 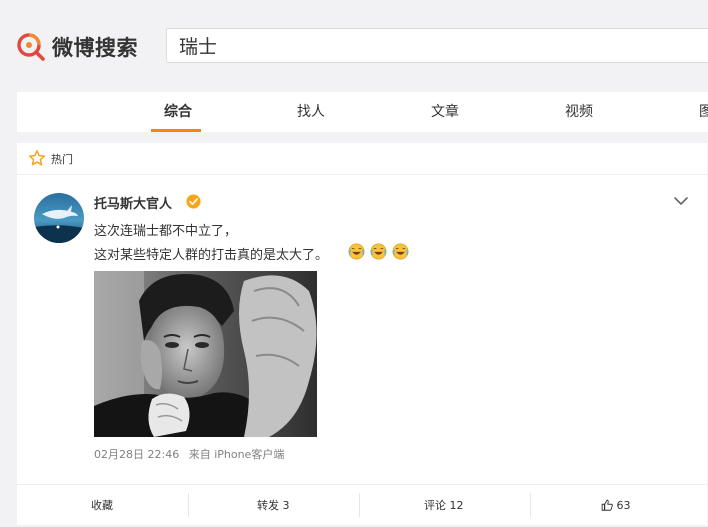 I want to click on action-bar: 收藏 转发 3 评论 12 63, so click(x=362, y=505).